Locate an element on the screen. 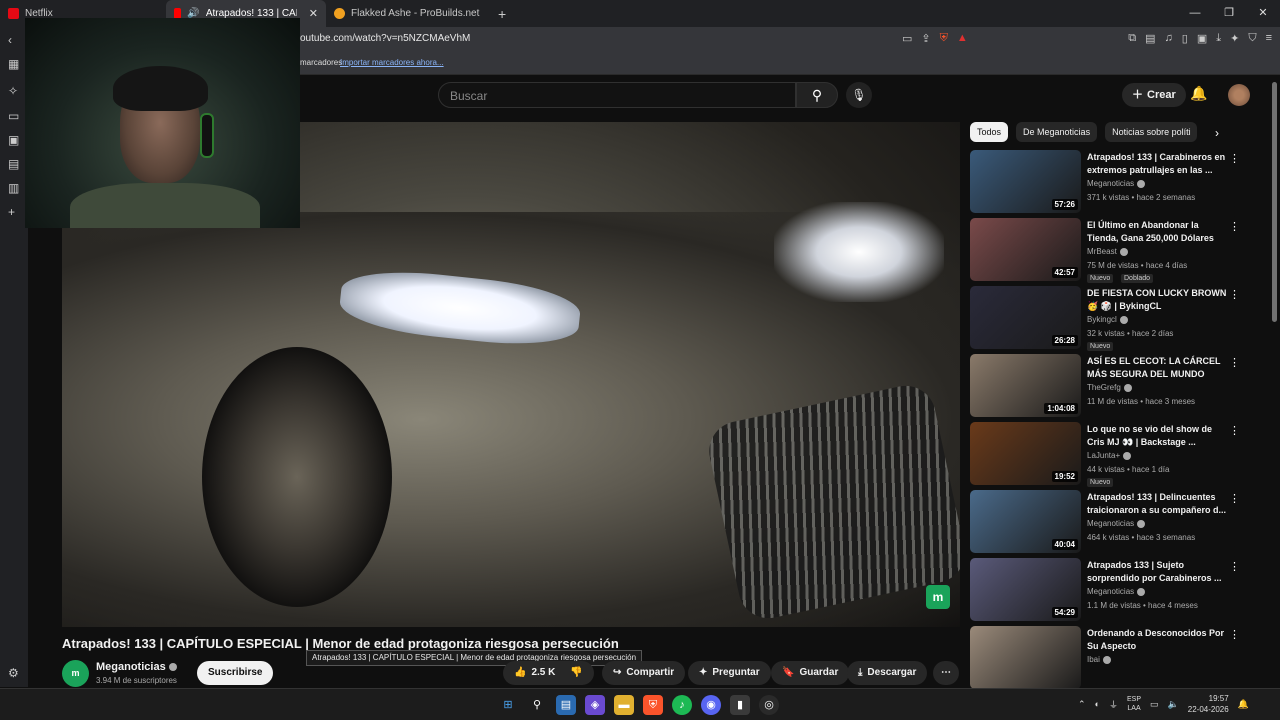 Image resolution: width=1280 pixels, height=720 pixels. share-button: ↪ Compartir is located at coordinates (644, 673).